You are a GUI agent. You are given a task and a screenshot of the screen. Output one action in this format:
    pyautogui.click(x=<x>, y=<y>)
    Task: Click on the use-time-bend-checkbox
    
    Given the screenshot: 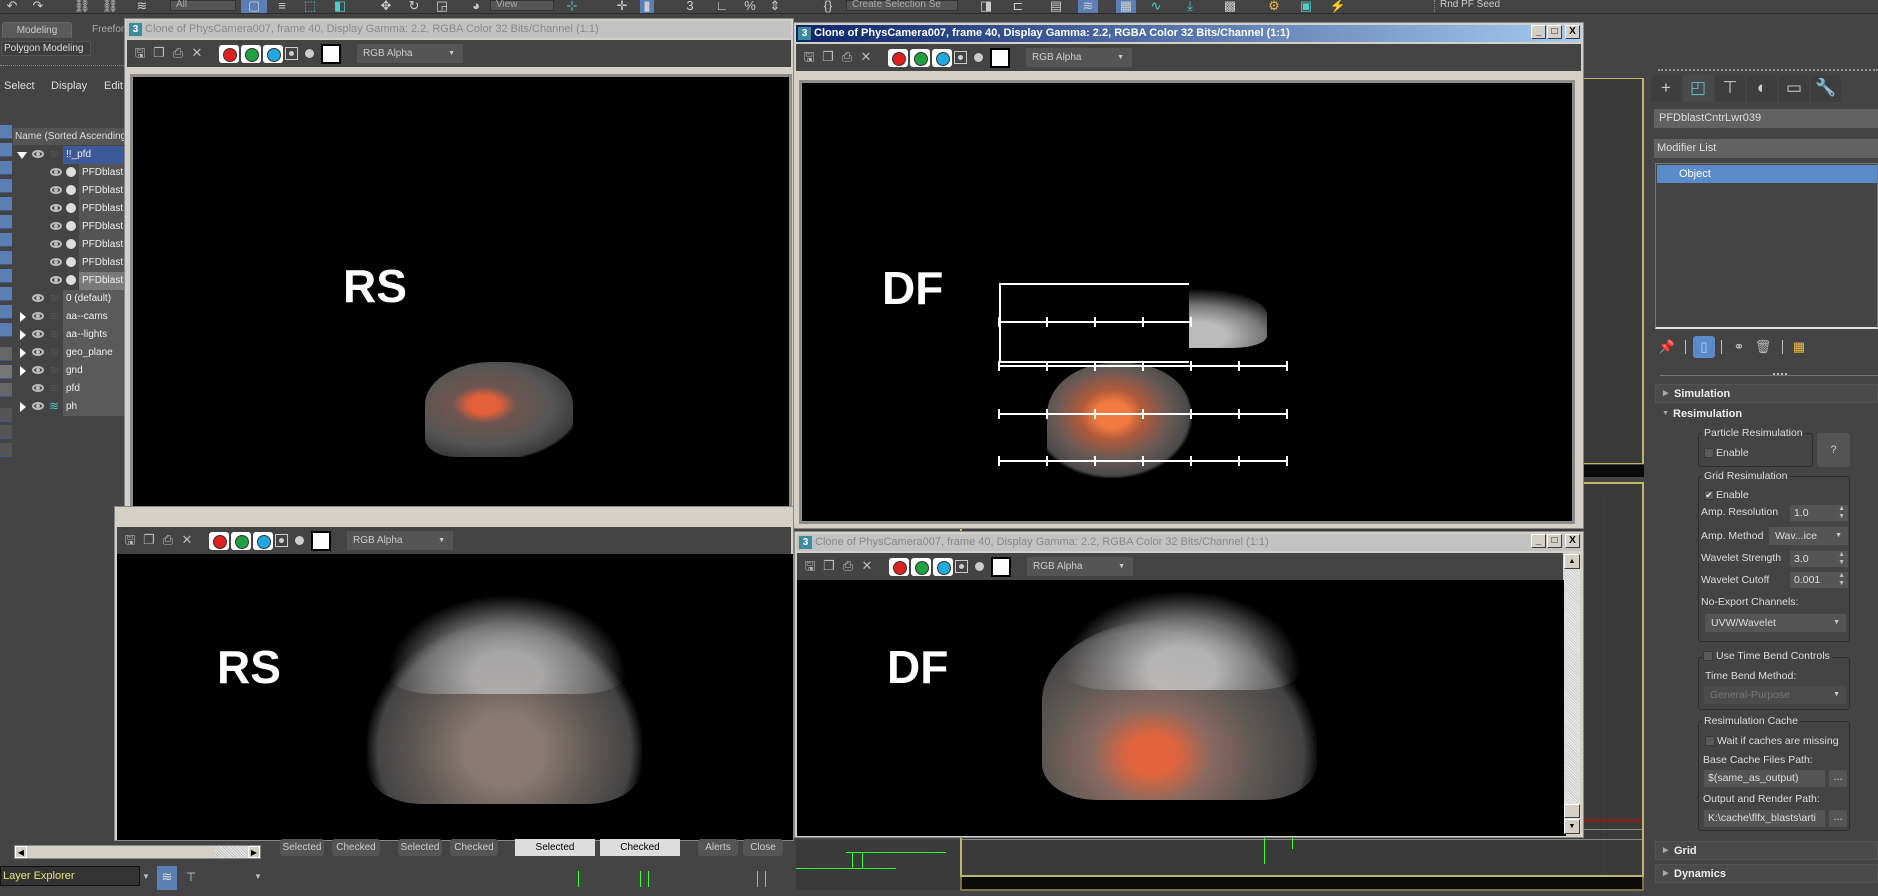 What is the action you would take?
    pyautogui.click(x=1708, y=656)
    